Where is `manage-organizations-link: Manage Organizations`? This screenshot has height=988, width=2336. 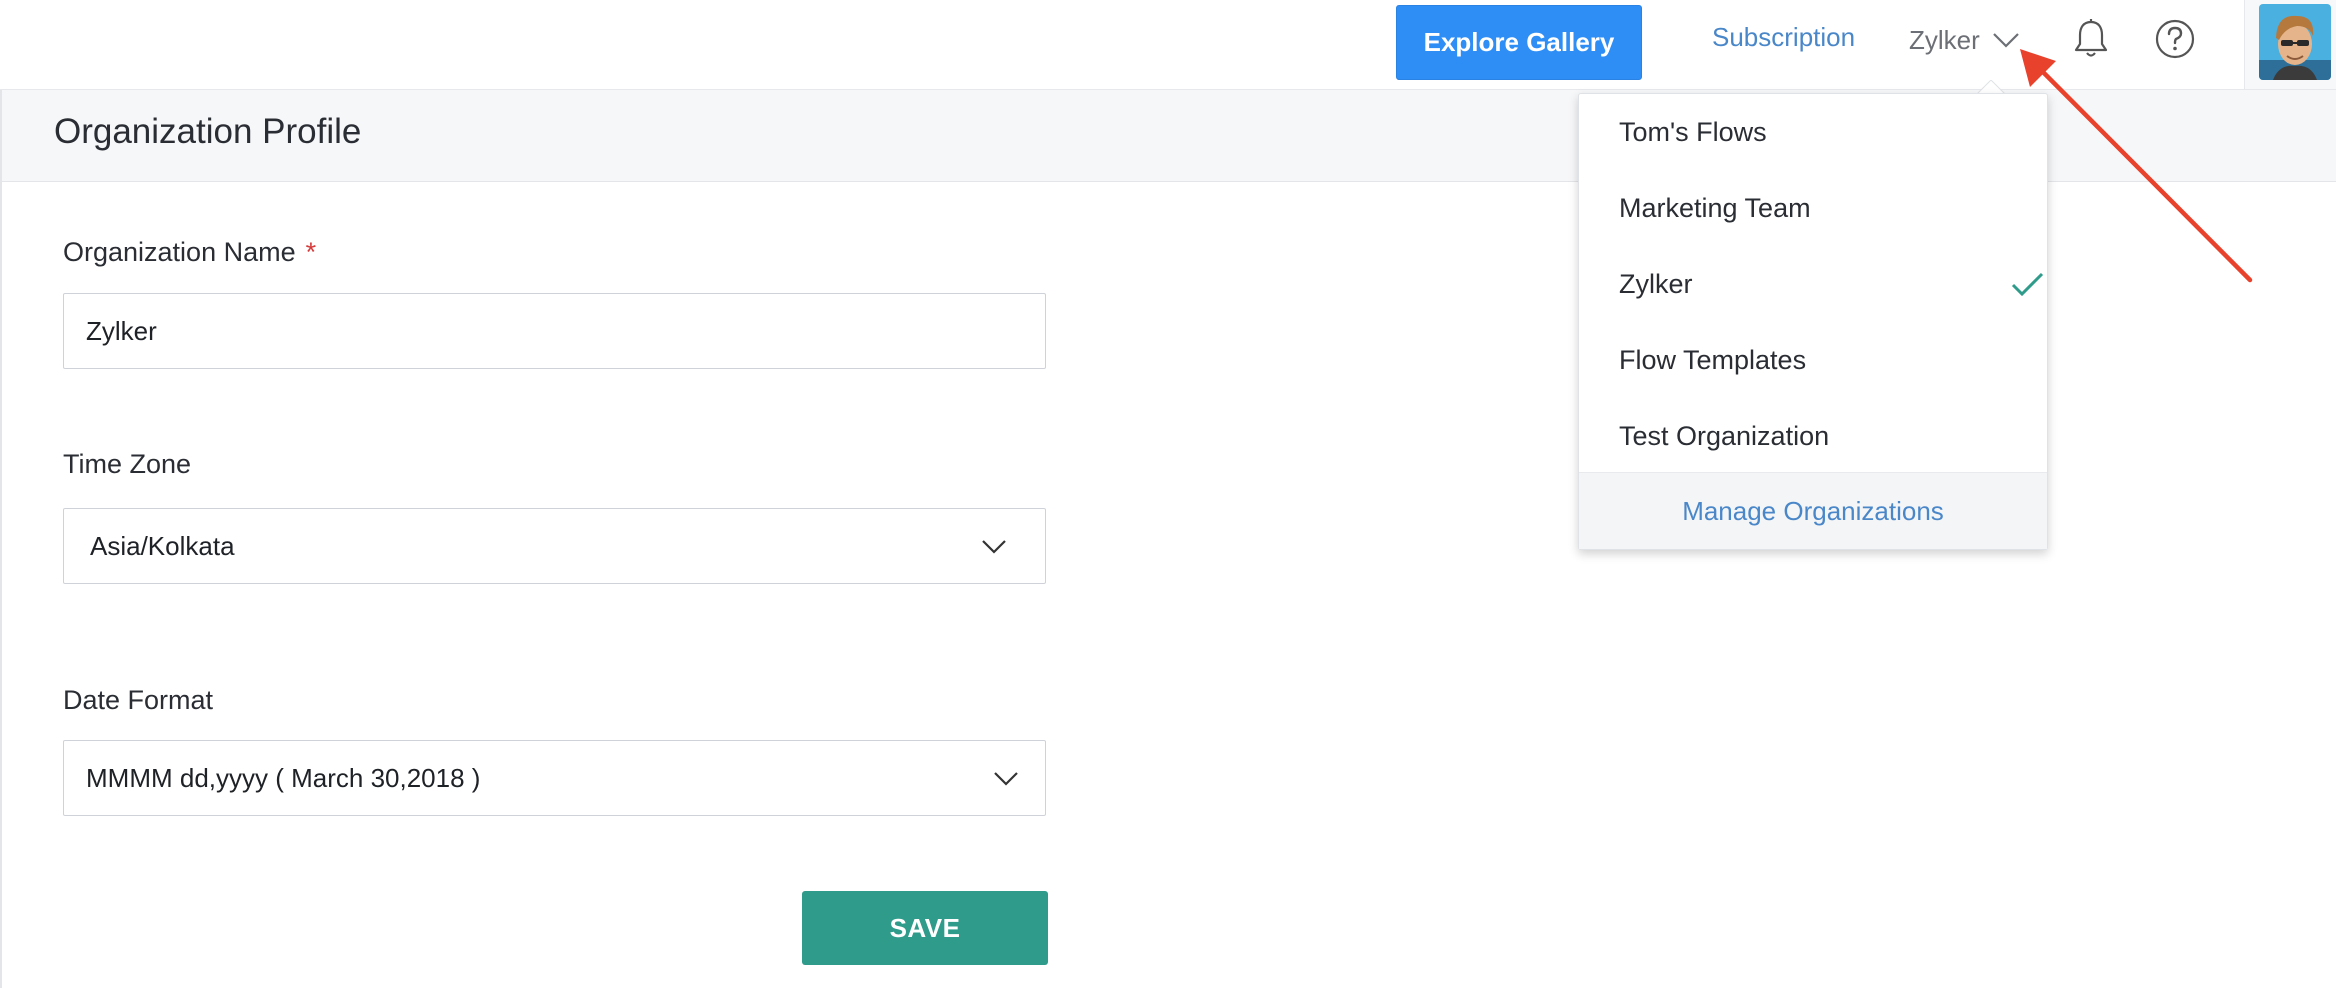
manage-organizations-link: Manage Organizations is located at coordinates (1813, 511).